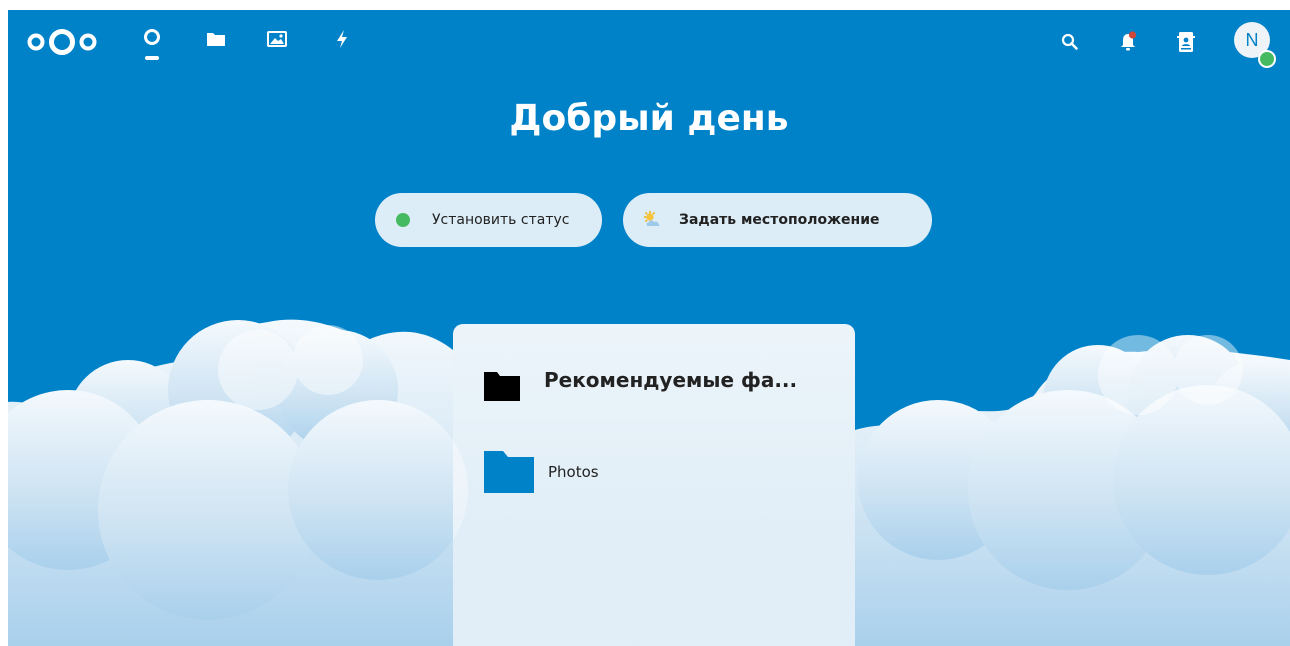 The image size is (1290, 646). Describe the element at coordinates (152, 37) in the screenshot. I see `dashboard-icon` at that location.